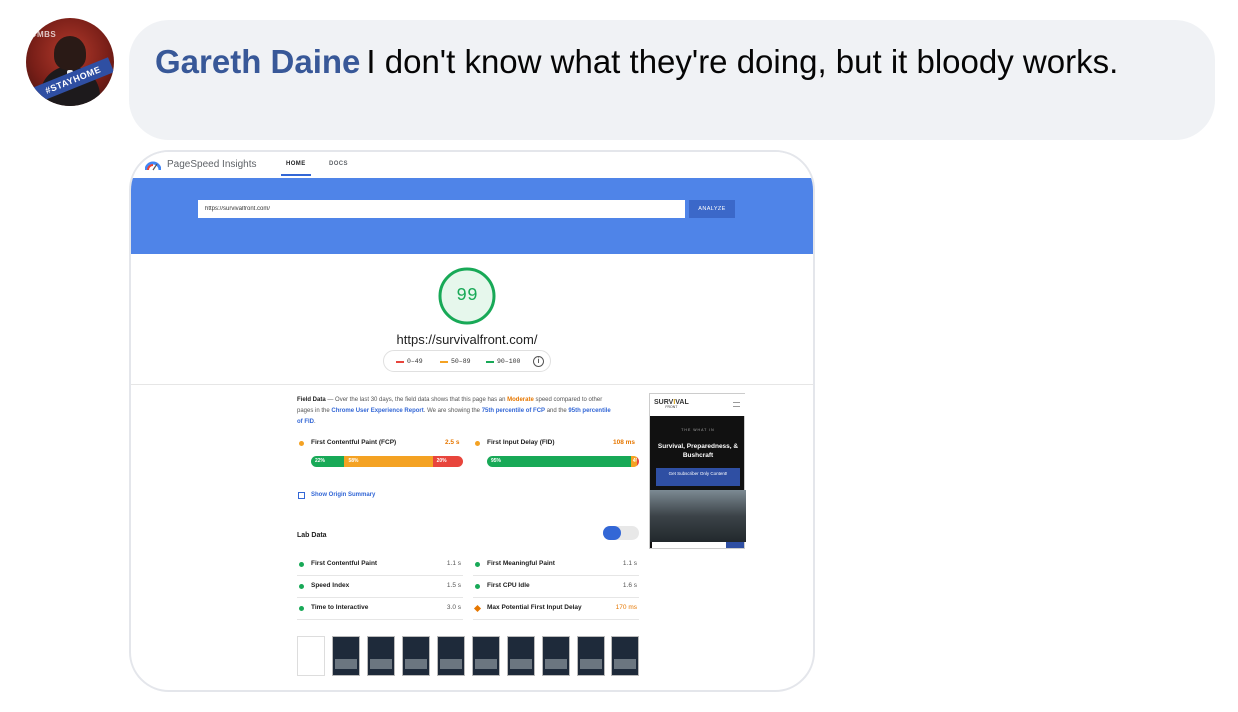 The width and height of the screenshot is (1238, 712). What do you see at coordinates (301, 495) in the screenshot?
I see `origin-summary-checkbox` at bounding box center [301, 495].